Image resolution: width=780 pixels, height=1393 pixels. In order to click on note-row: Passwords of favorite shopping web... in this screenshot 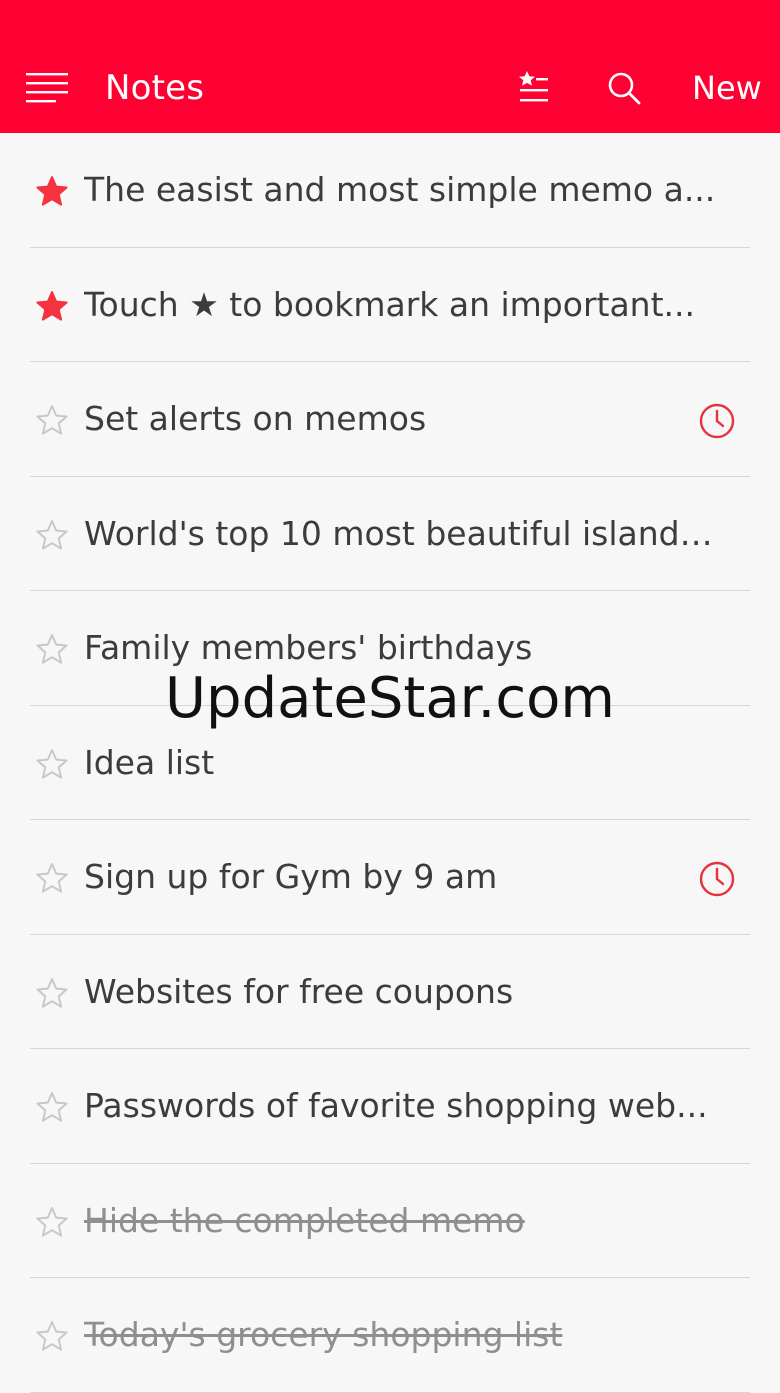, I will do `click(390, 1106)`.